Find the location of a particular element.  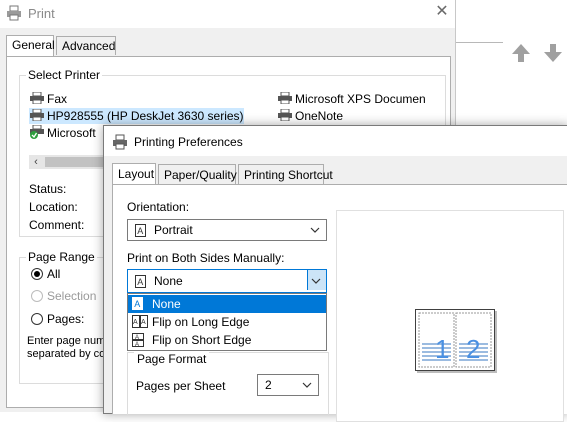

orientation-value: Portrait is located at coordinates (173, 230).